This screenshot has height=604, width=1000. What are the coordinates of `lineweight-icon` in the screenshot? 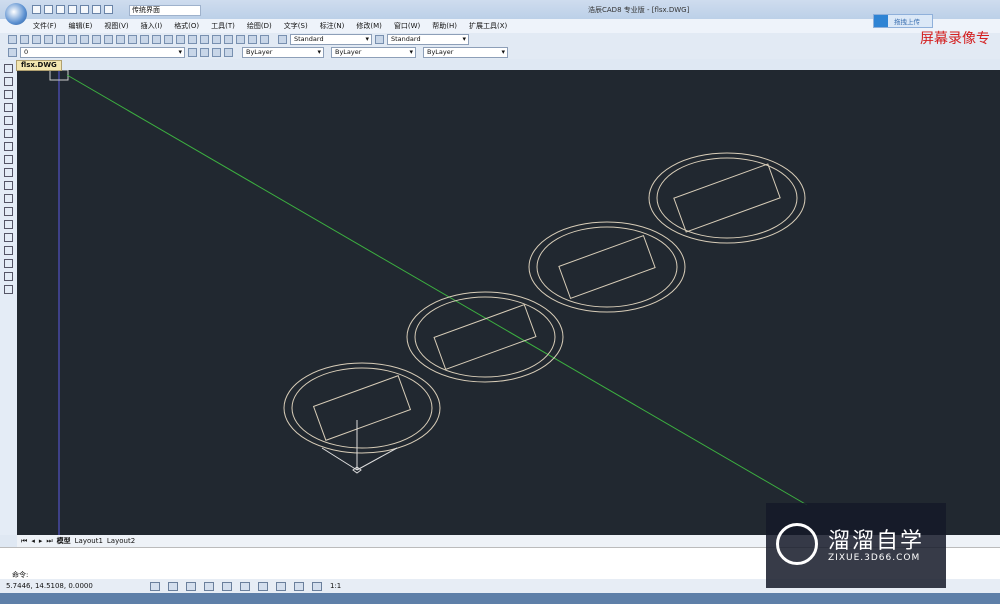 It's located at (299, 586).